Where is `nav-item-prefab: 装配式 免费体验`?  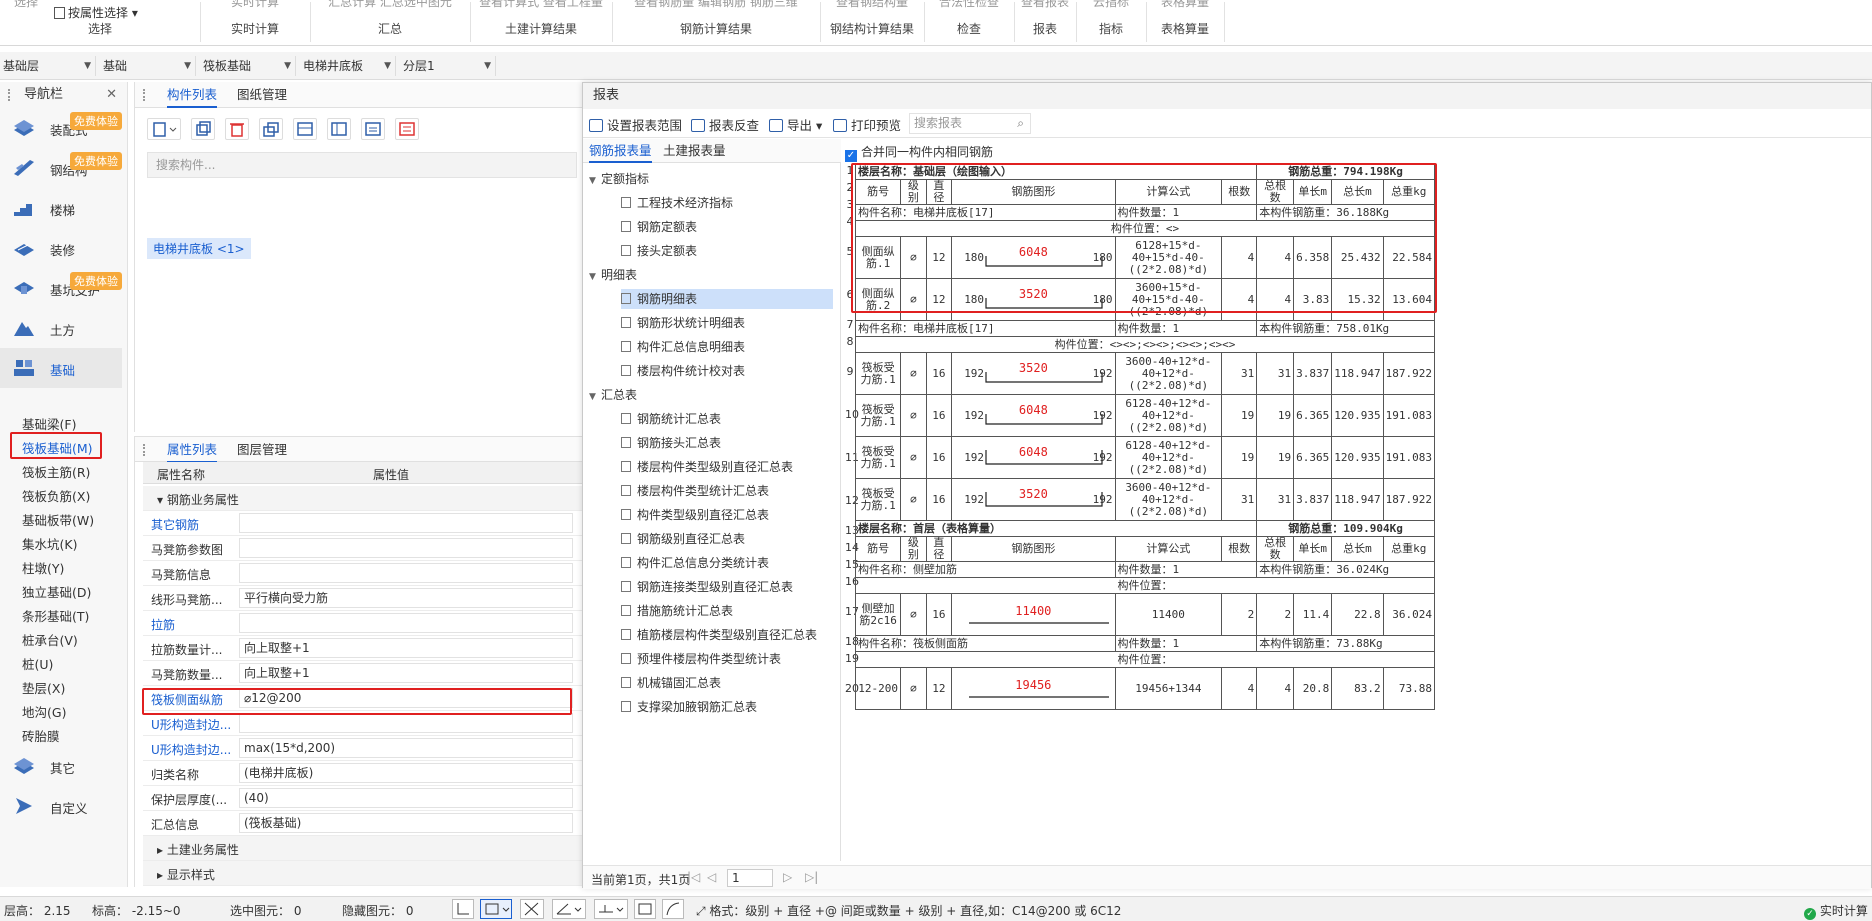
nav-item-prefab: 装配式 免费体验 is located at coordinates (61, 128).